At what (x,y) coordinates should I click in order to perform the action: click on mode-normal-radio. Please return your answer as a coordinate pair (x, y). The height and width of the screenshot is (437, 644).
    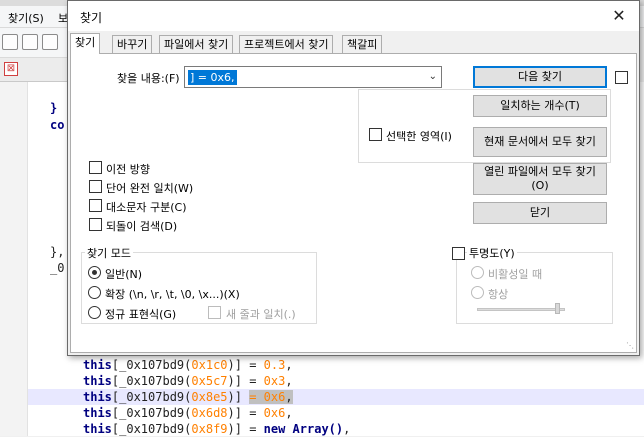
    Looking at the image, I should click on (94, 272).